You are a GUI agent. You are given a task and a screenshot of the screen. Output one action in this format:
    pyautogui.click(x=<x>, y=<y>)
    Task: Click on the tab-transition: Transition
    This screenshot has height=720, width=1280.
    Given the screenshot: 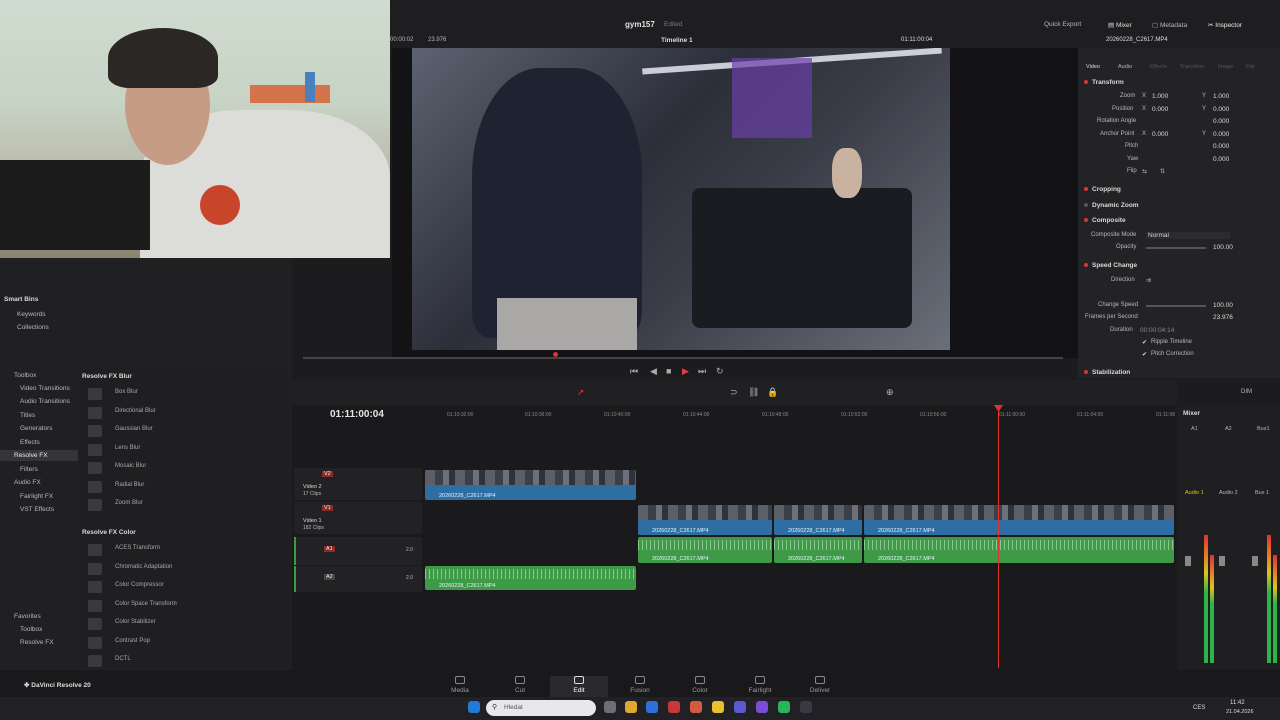 What is the action you would take?
    pyautogui.click(x=1192, y=67)
    